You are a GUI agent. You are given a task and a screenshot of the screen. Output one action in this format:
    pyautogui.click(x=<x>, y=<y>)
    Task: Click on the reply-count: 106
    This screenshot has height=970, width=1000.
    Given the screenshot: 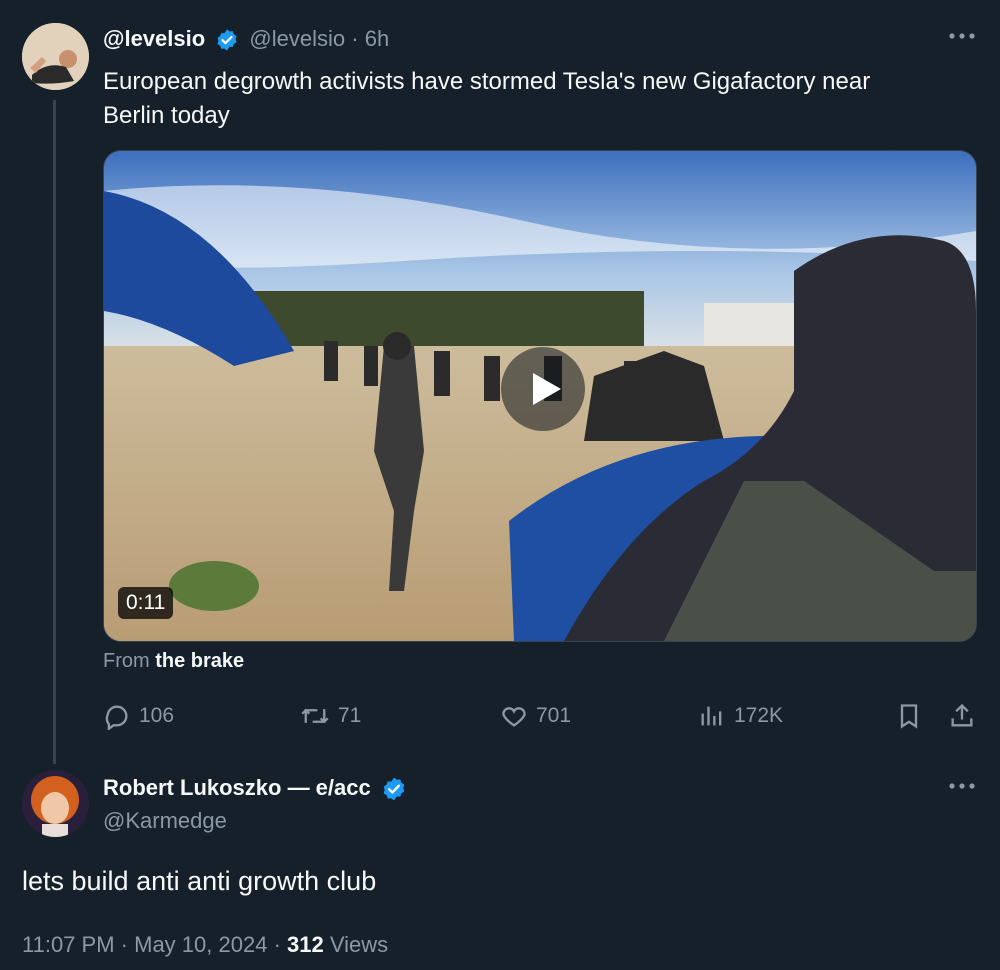 What is the action you would take?
    pyautogui.click(x=157, y=715)
    